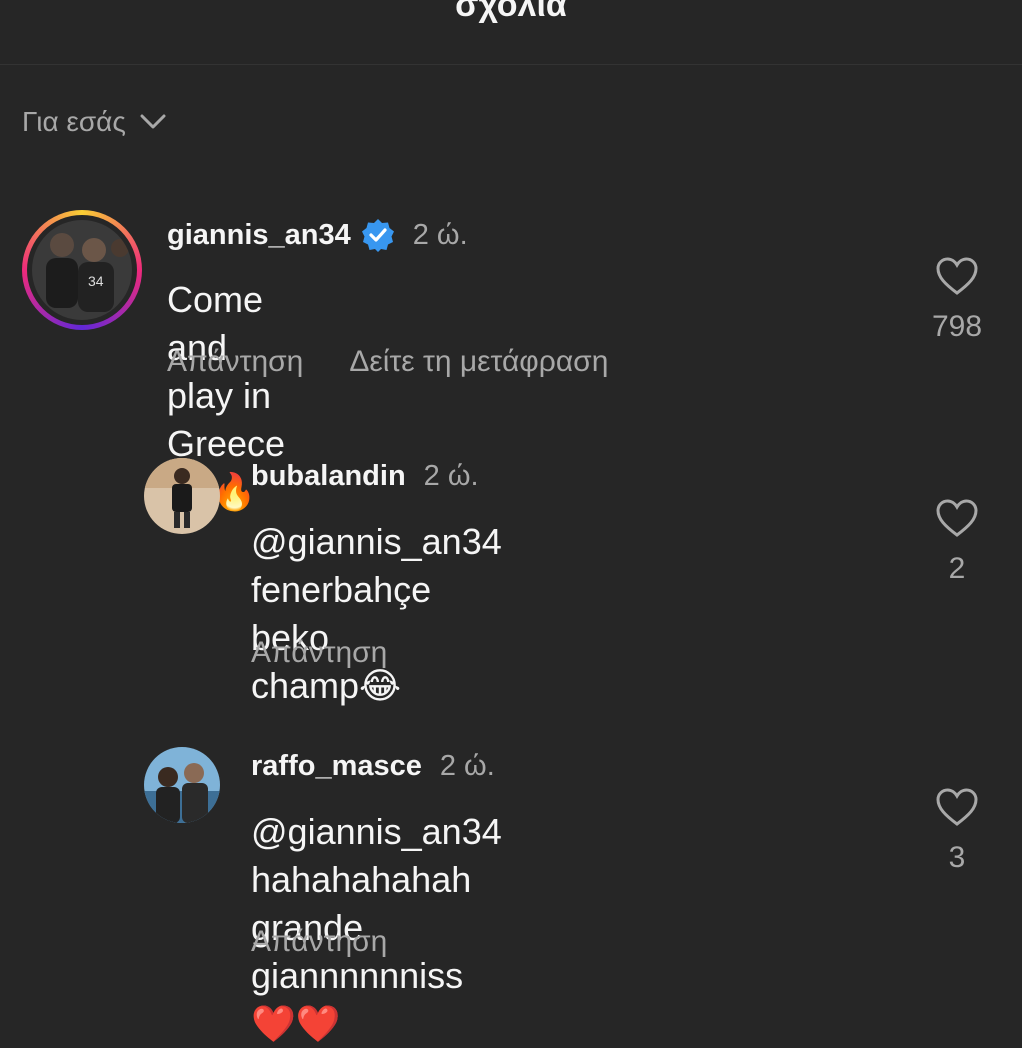  I want to click on like-button: 798, so click(957, 300).